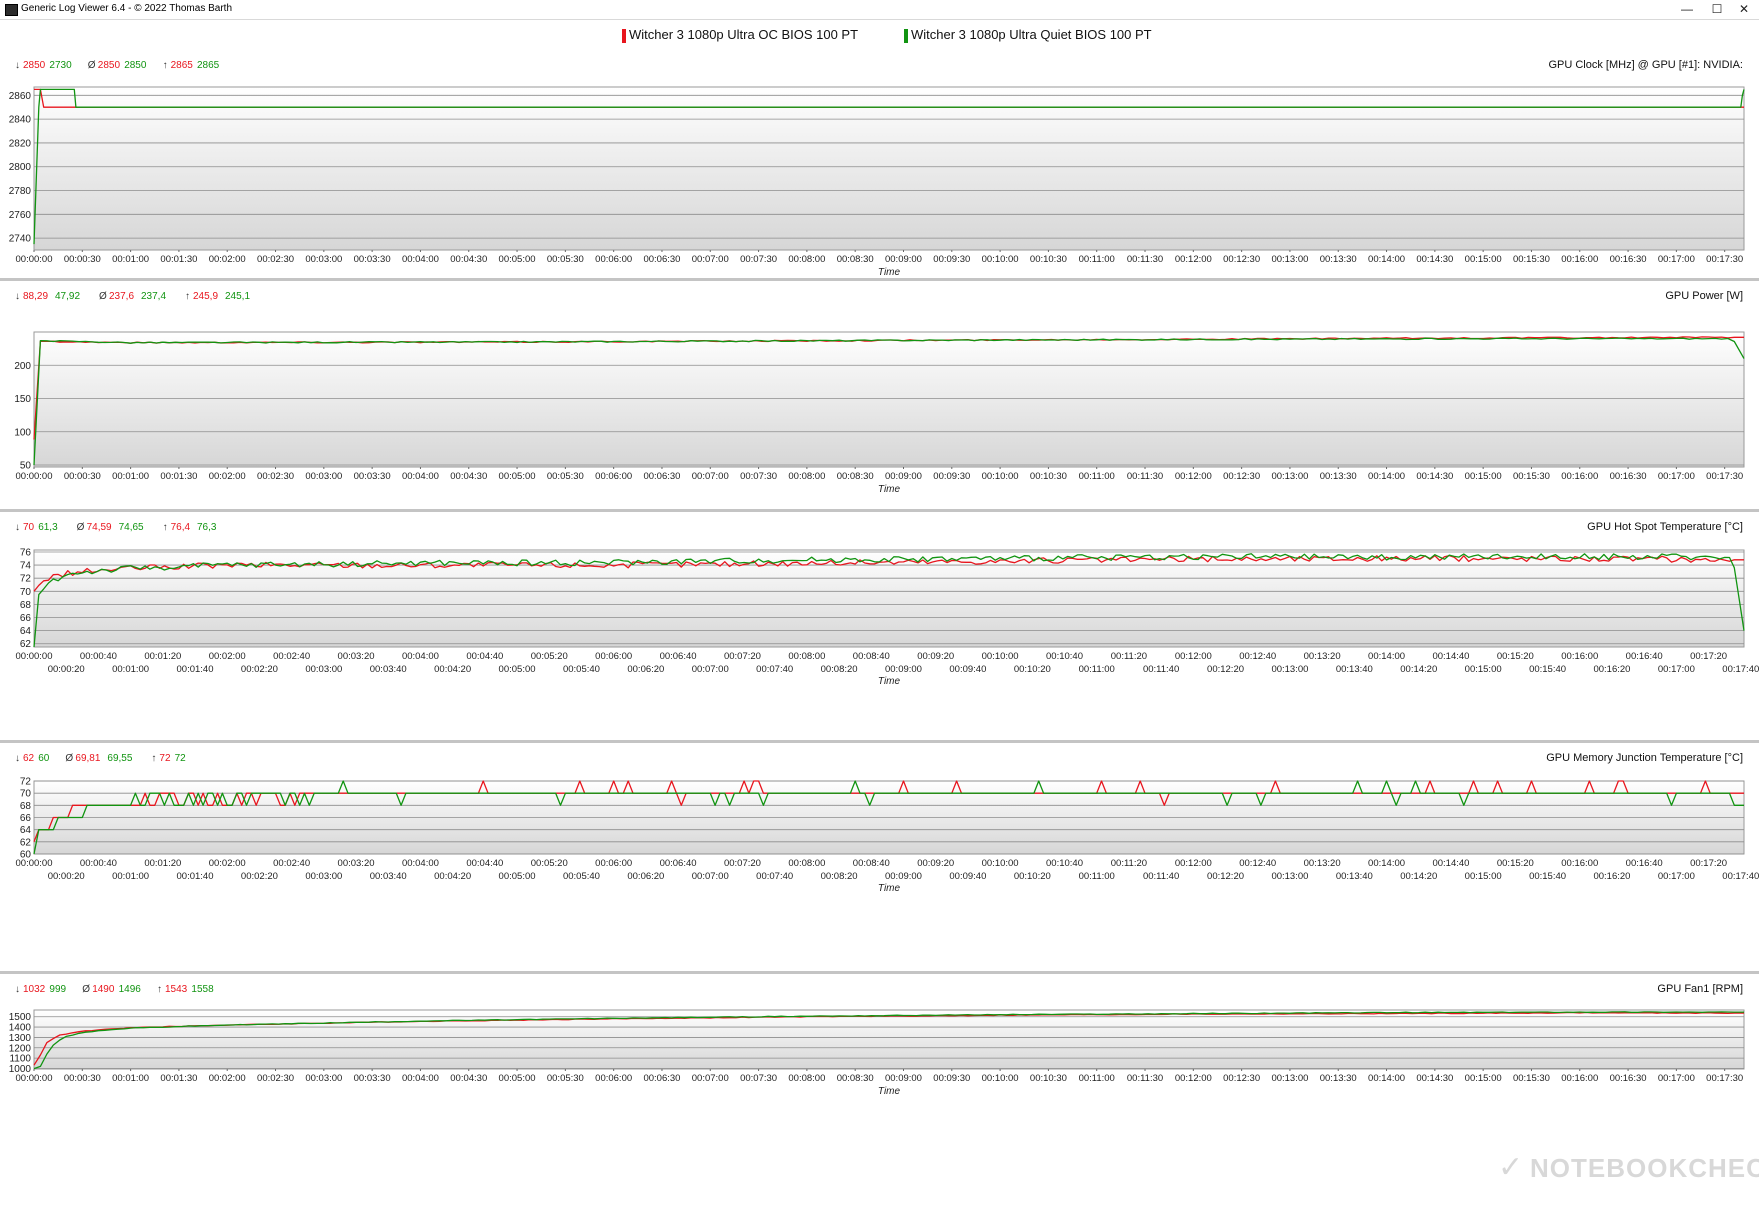 The image size is (1759, 1205). Describe the element at coordinates (60, 65) in the screenshot. I see `stat-min-green: 2730` at that location.